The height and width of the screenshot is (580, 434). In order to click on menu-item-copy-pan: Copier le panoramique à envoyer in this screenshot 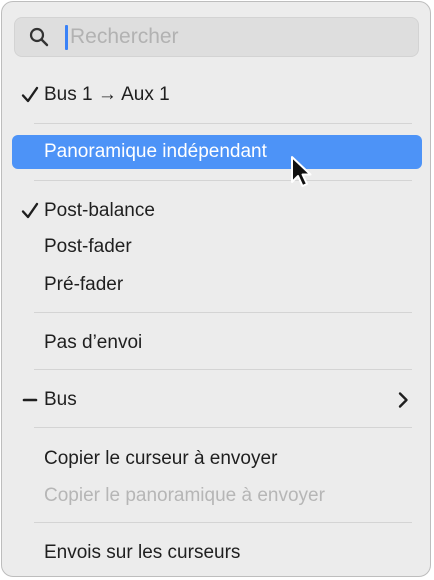, I will do `click(217, 496)`.